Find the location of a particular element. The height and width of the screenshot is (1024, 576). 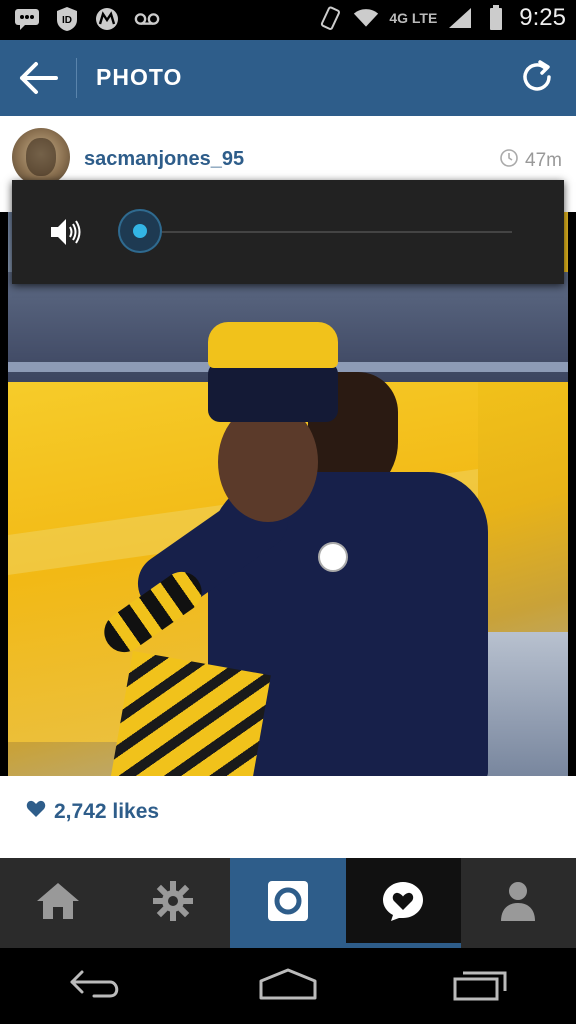

header-divider is located at coordinates (76, 78).